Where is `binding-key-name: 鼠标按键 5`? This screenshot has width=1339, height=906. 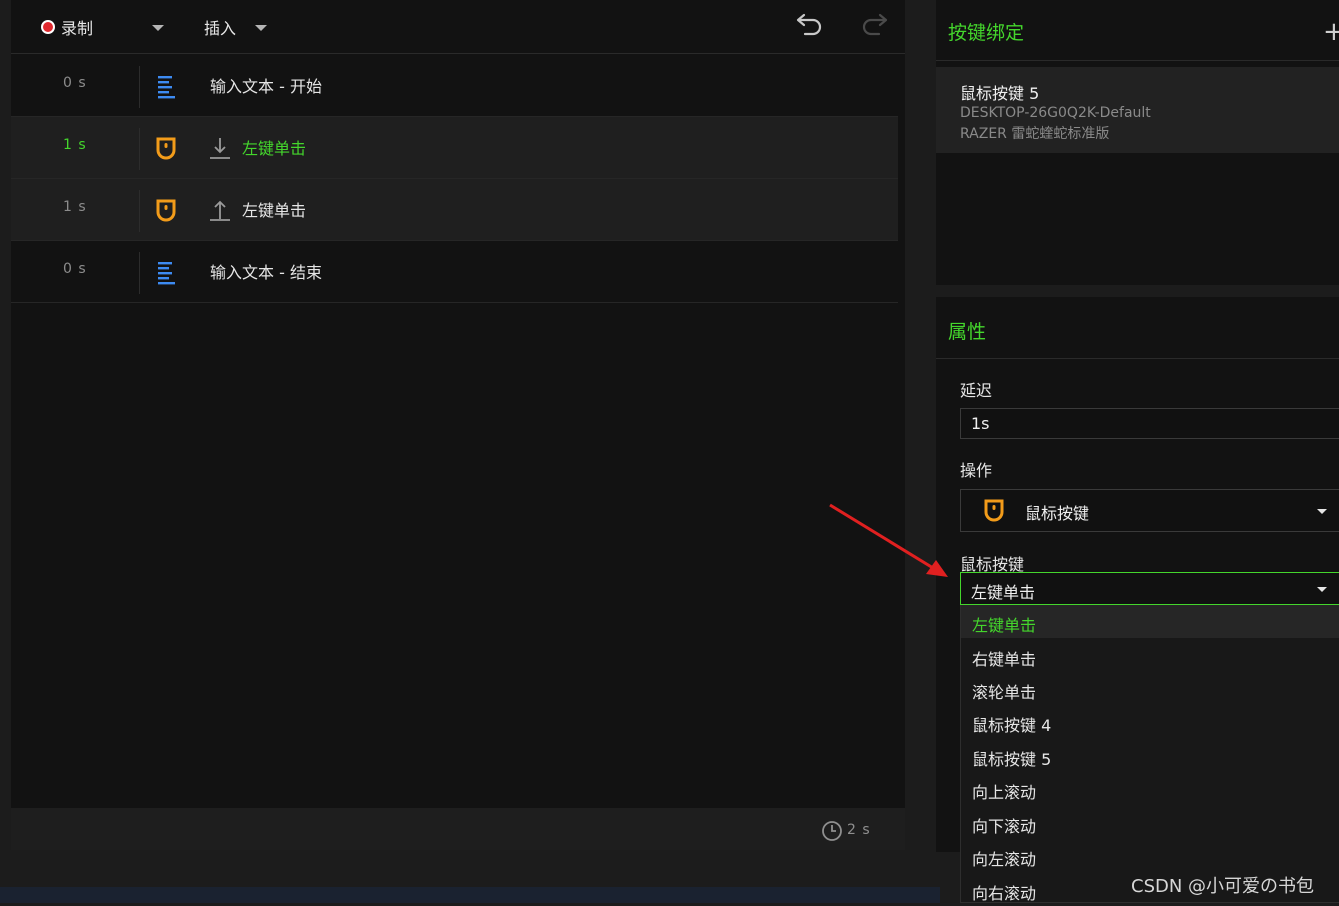
binding-key-name: 鼠标按键 5 is located at coordinates (1000, 93).